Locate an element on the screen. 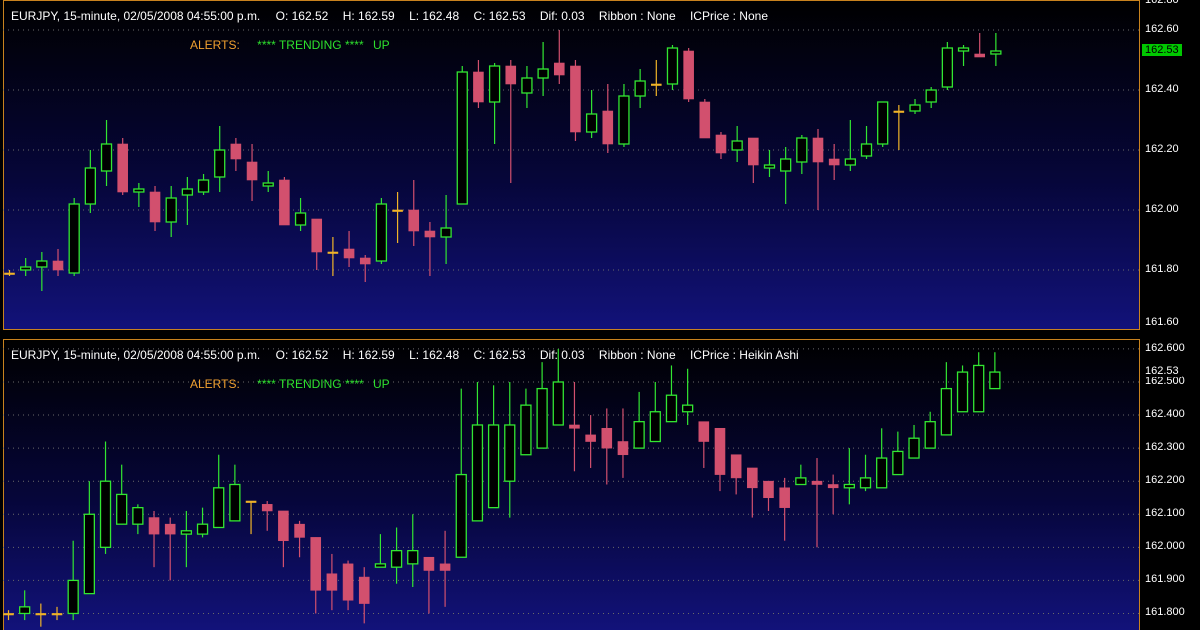  last-price-label-top: 162.53 is located at coordinates (1162, 50).